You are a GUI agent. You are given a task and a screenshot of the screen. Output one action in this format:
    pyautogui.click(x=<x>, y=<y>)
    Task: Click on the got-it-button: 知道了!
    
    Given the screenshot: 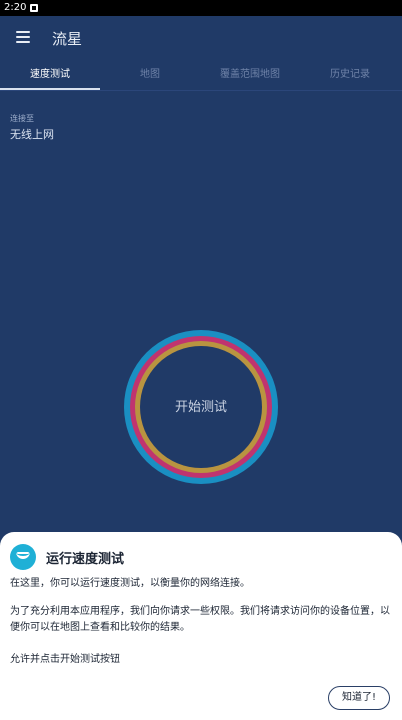 What is the action you would take?
    pyautogui.click(x=359, y=698)
    